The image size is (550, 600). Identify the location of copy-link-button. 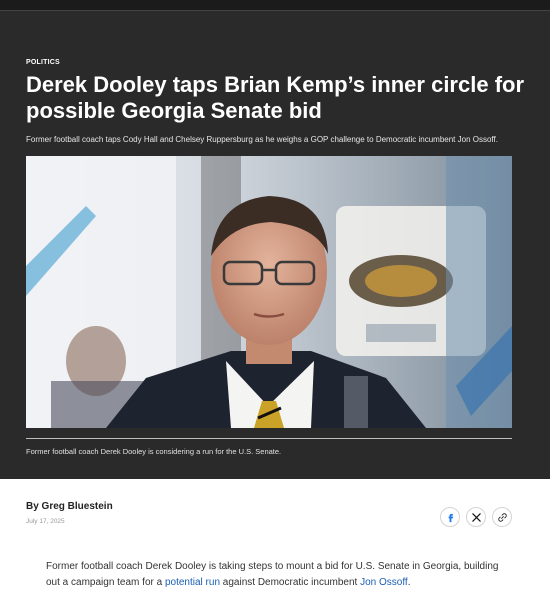
(502, 517).